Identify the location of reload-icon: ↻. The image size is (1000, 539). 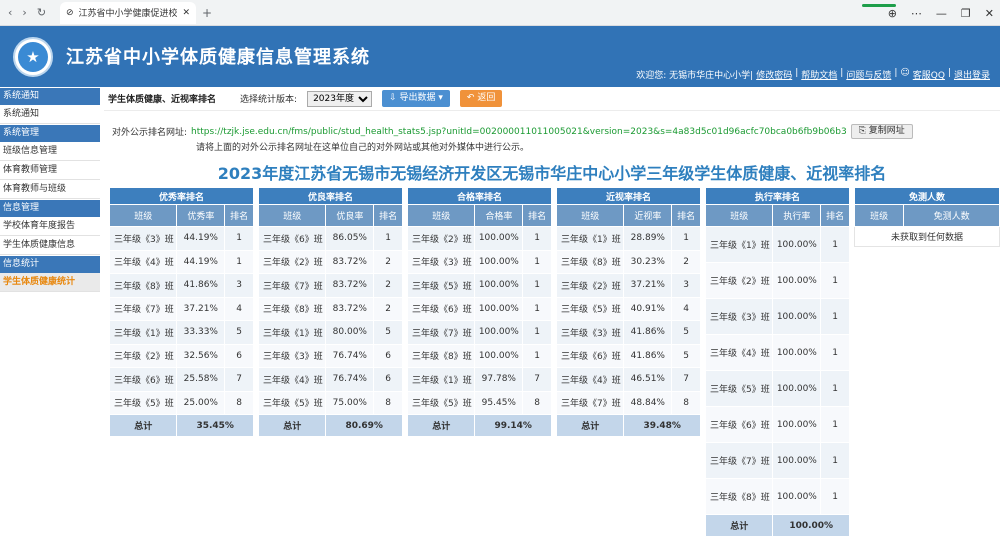
(41, 12).